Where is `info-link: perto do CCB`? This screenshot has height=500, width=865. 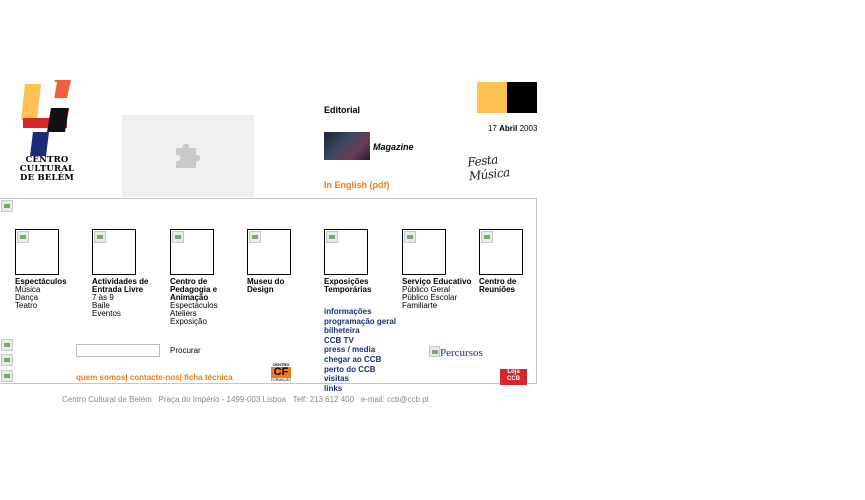 info-link: perto do CCB is located at coordinates (379, 370).